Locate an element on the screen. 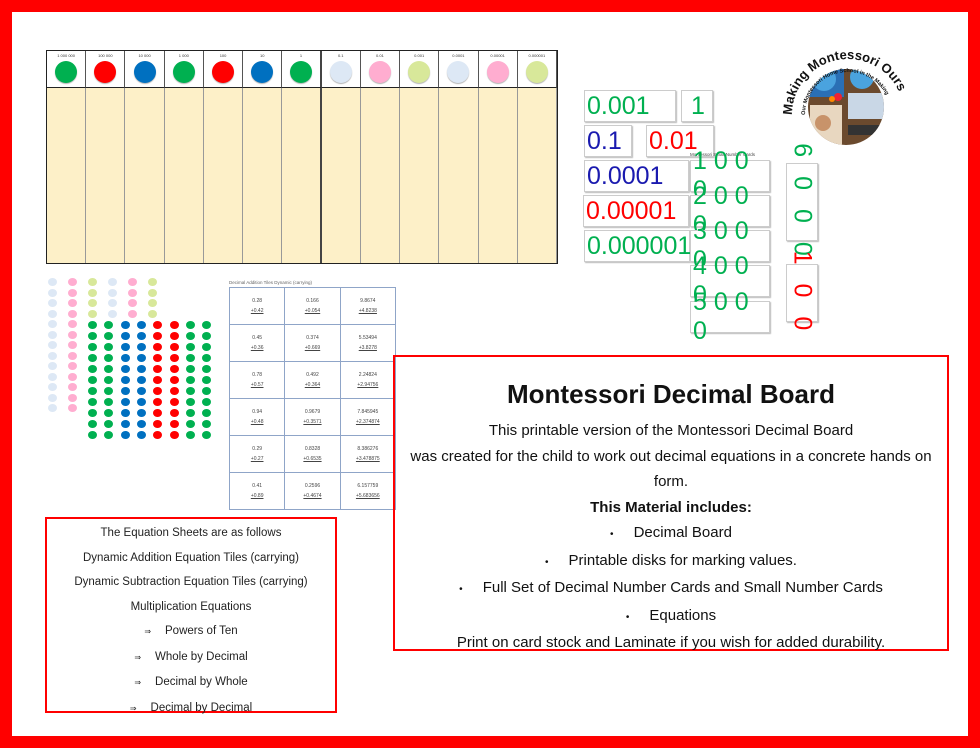  addend: 0.374 is located at coordinates (312, 338).